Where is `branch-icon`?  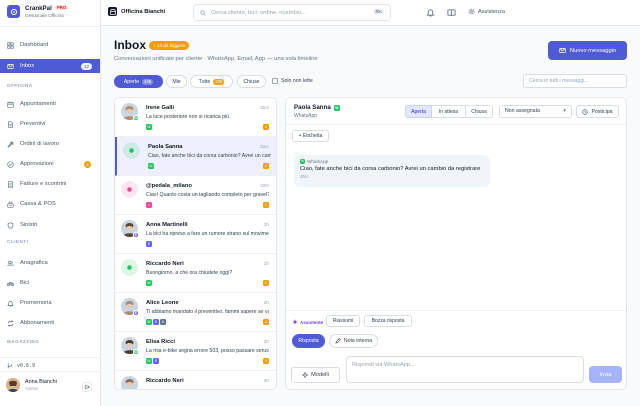 branch-icon is located at coordinates (10, 366).